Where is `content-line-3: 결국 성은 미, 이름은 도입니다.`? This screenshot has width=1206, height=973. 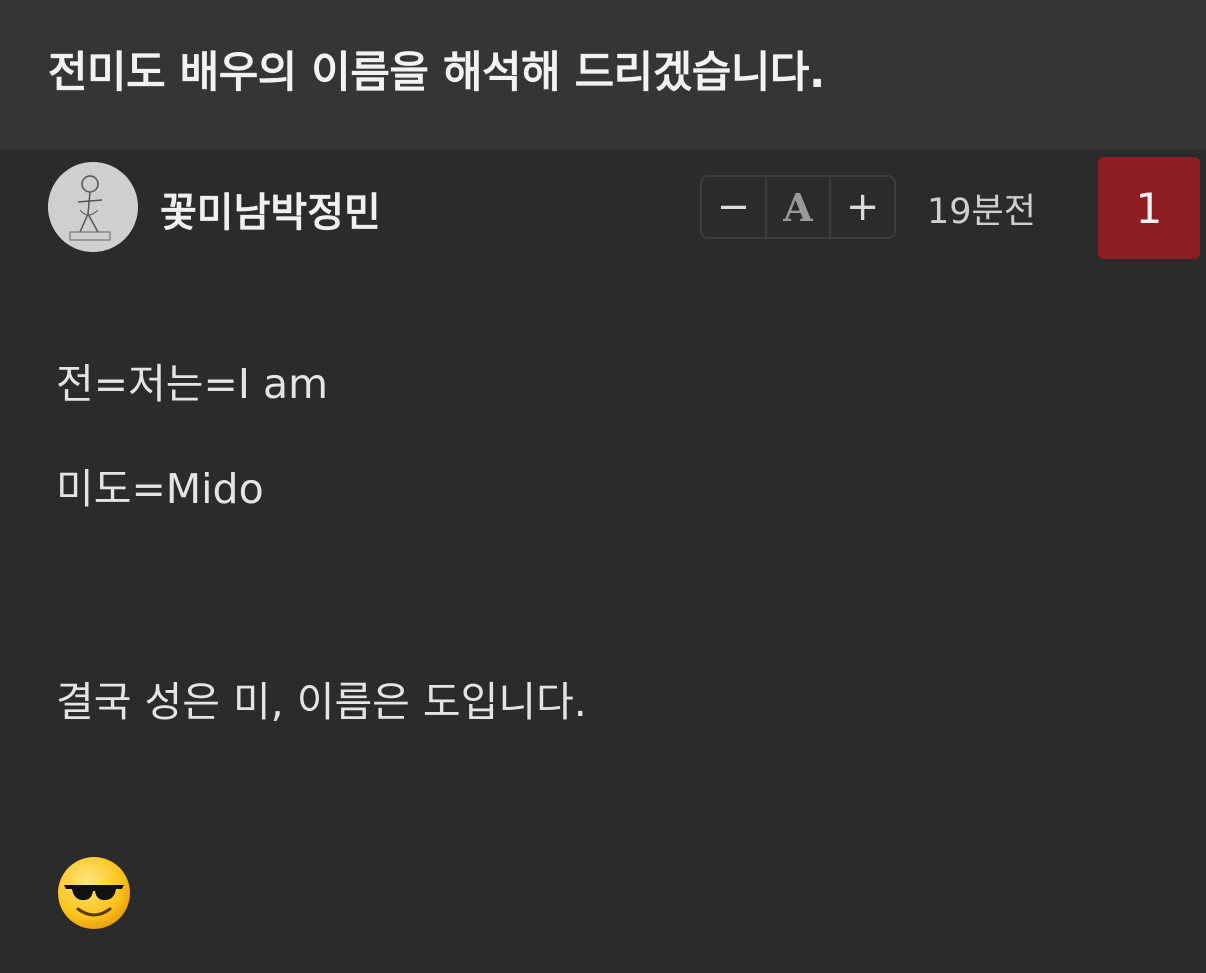 content-line-3: 결국 성은 미, 이름은 도입니다. is located at coordinates (321, 702).